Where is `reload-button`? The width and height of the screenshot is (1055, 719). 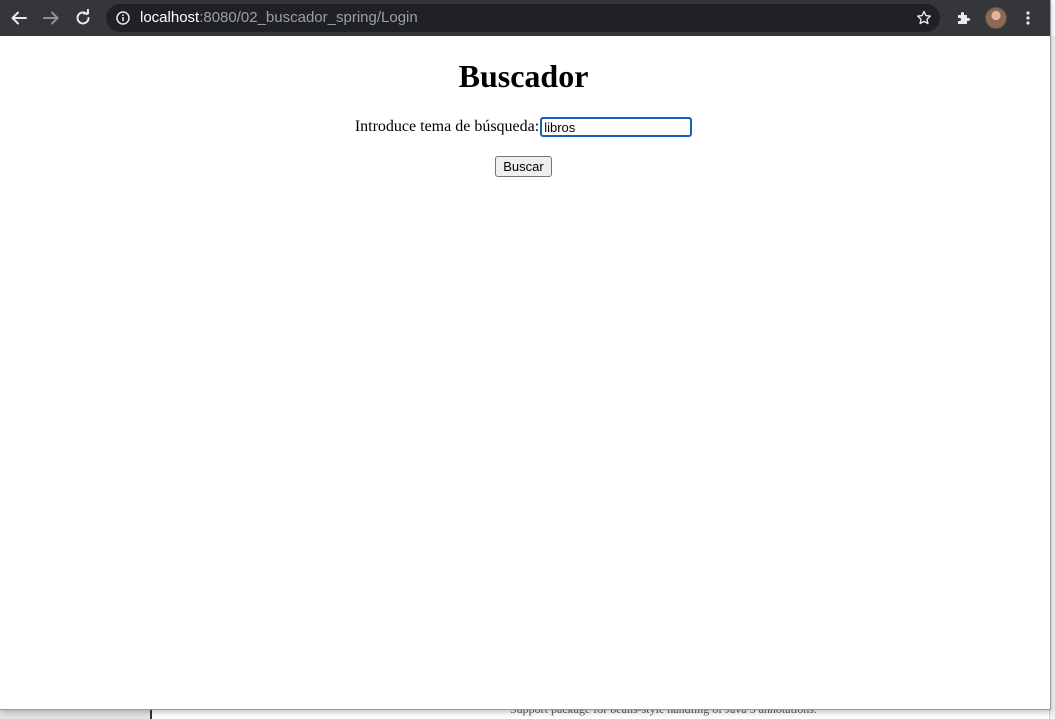 reload-button is located at coordinates (83, 18).